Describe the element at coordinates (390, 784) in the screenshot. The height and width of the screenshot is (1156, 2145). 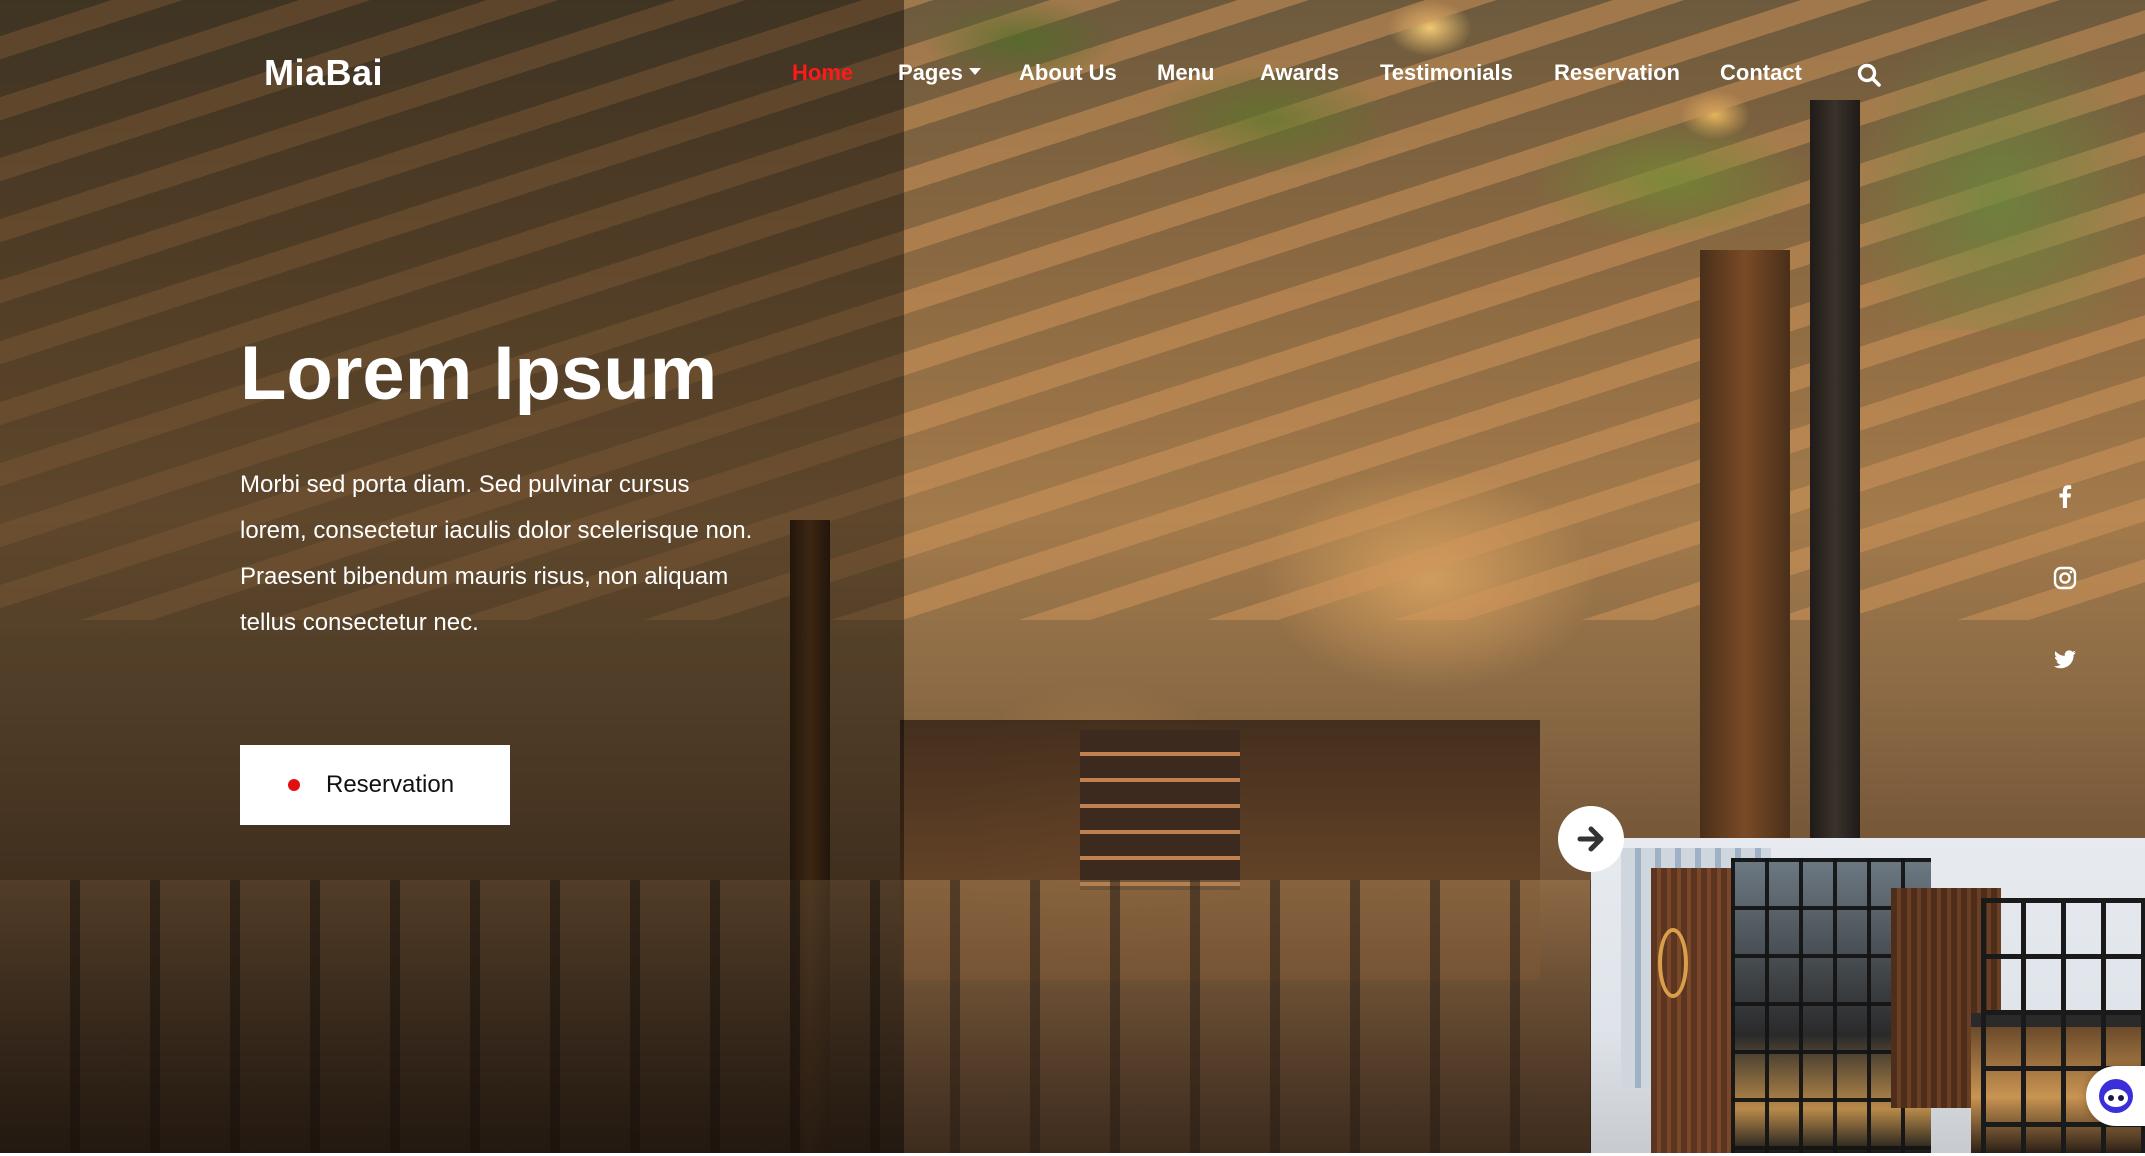
I see `reservation-button-label: Reservation` at that location.